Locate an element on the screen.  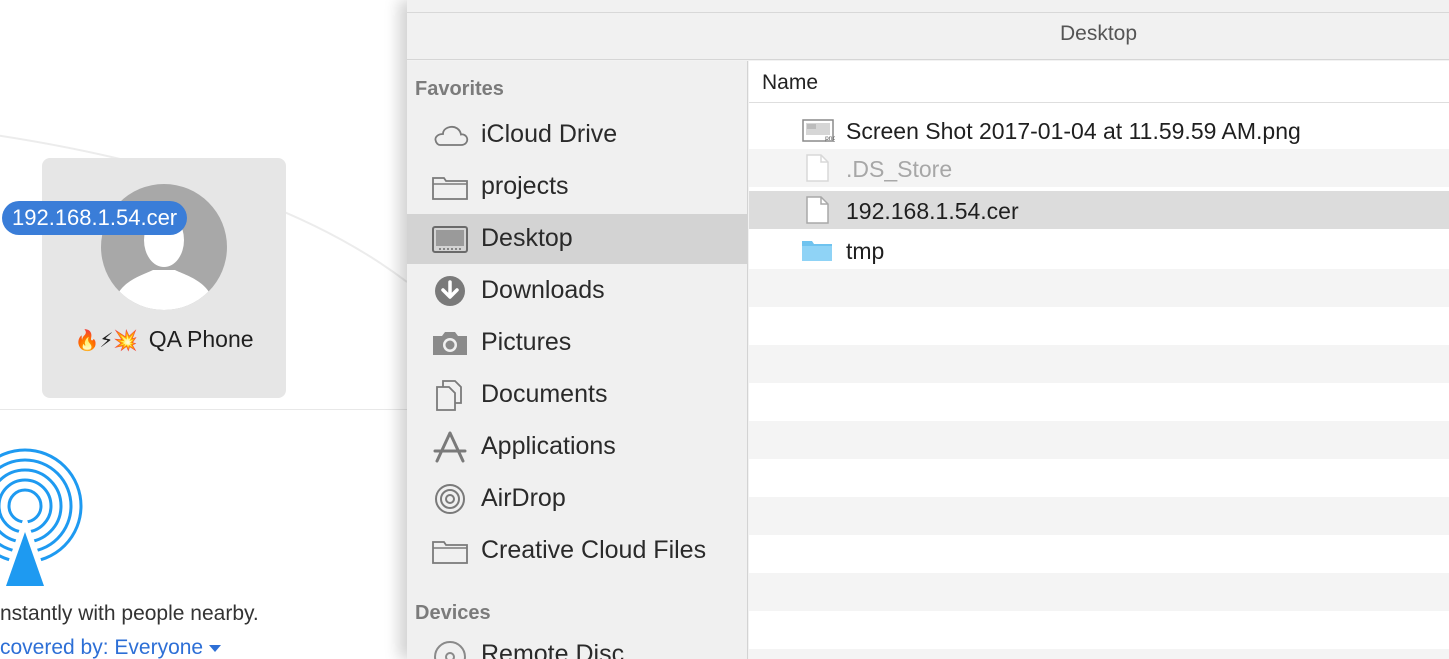
sidebar-item-label: projects is located at coordinates (525, 186).